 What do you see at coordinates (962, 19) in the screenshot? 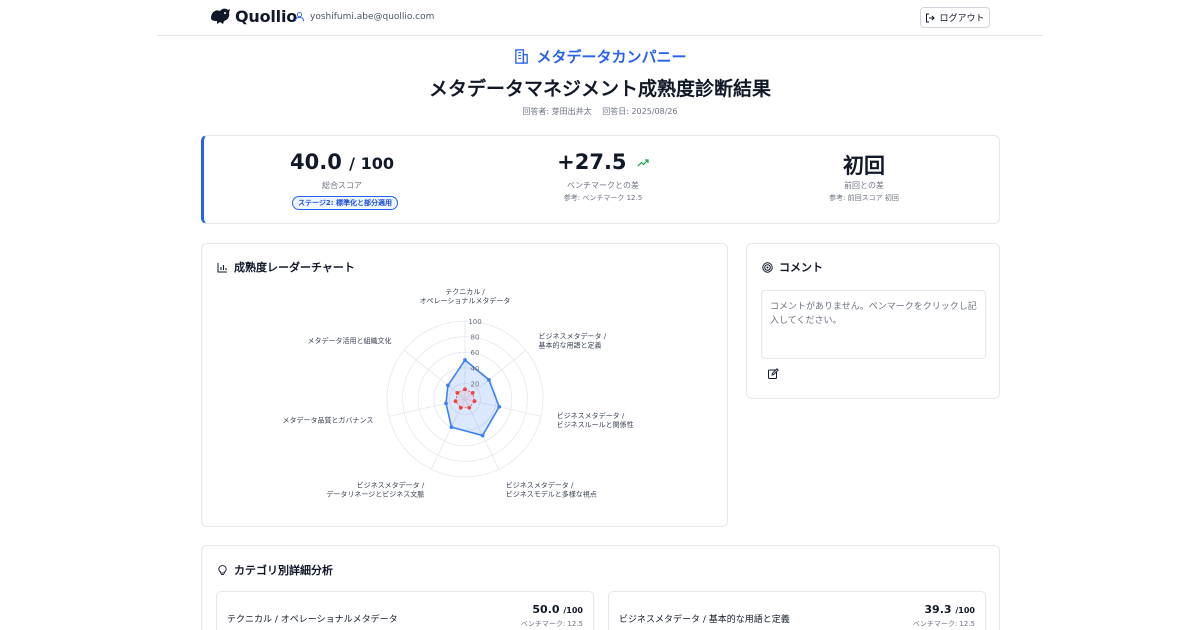
I see `logout-label: ログアウト` at bounding box center [962, 19].